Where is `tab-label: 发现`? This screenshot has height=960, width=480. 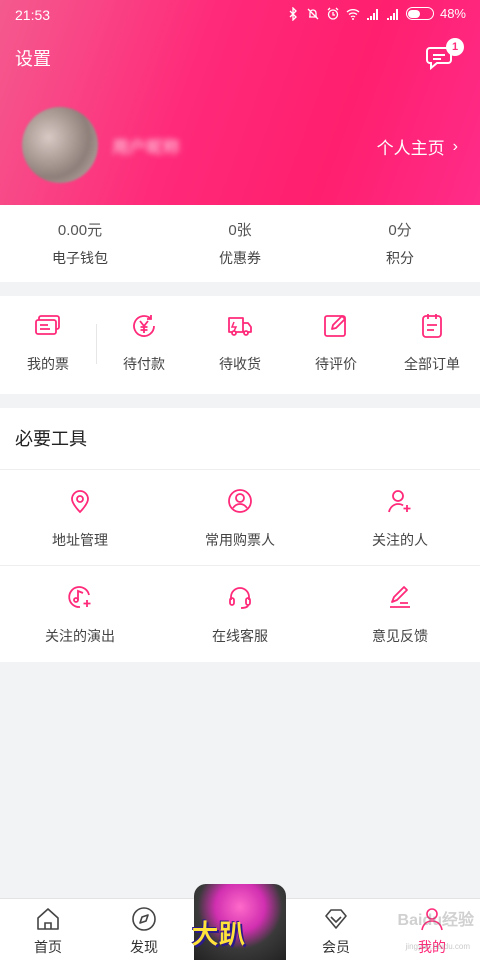
tab-label: 发现 is located at coordinates (144, 947).